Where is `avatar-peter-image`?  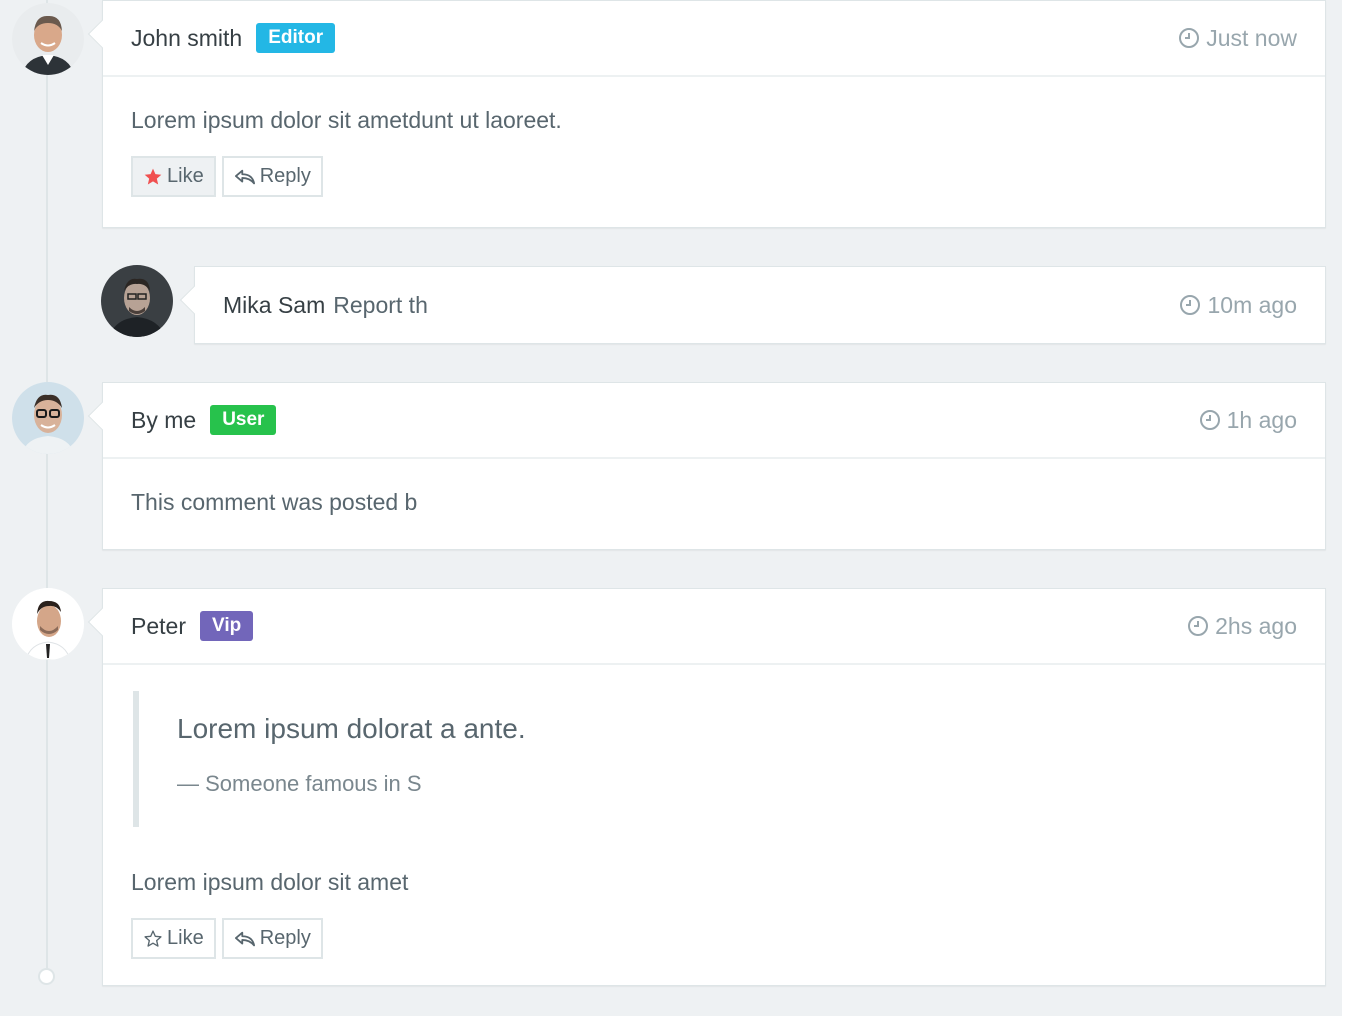 avatar-peter-image is located at coordinates (48, 624).